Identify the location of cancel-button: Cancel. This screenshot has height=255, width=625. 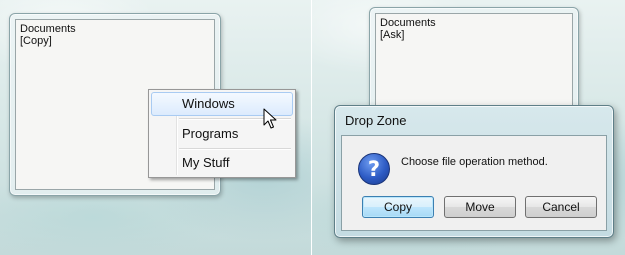
(561, 207).